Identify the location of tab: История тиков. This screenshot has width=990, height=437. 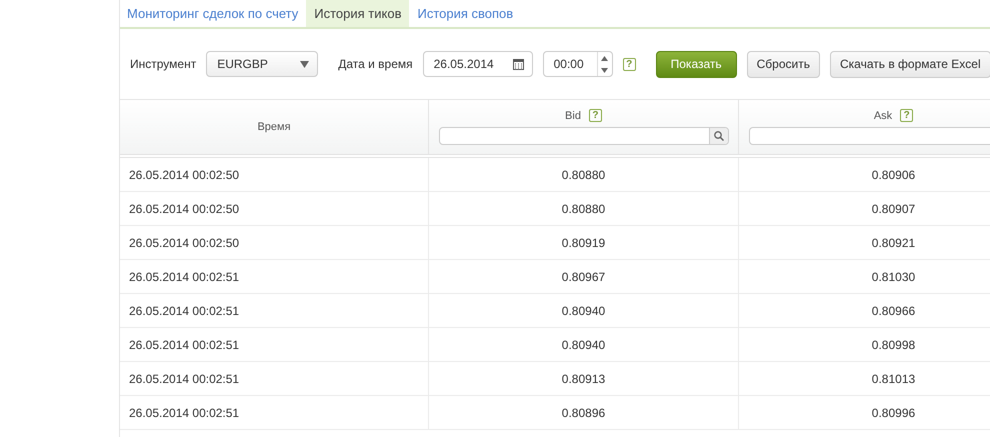
(358, 13).